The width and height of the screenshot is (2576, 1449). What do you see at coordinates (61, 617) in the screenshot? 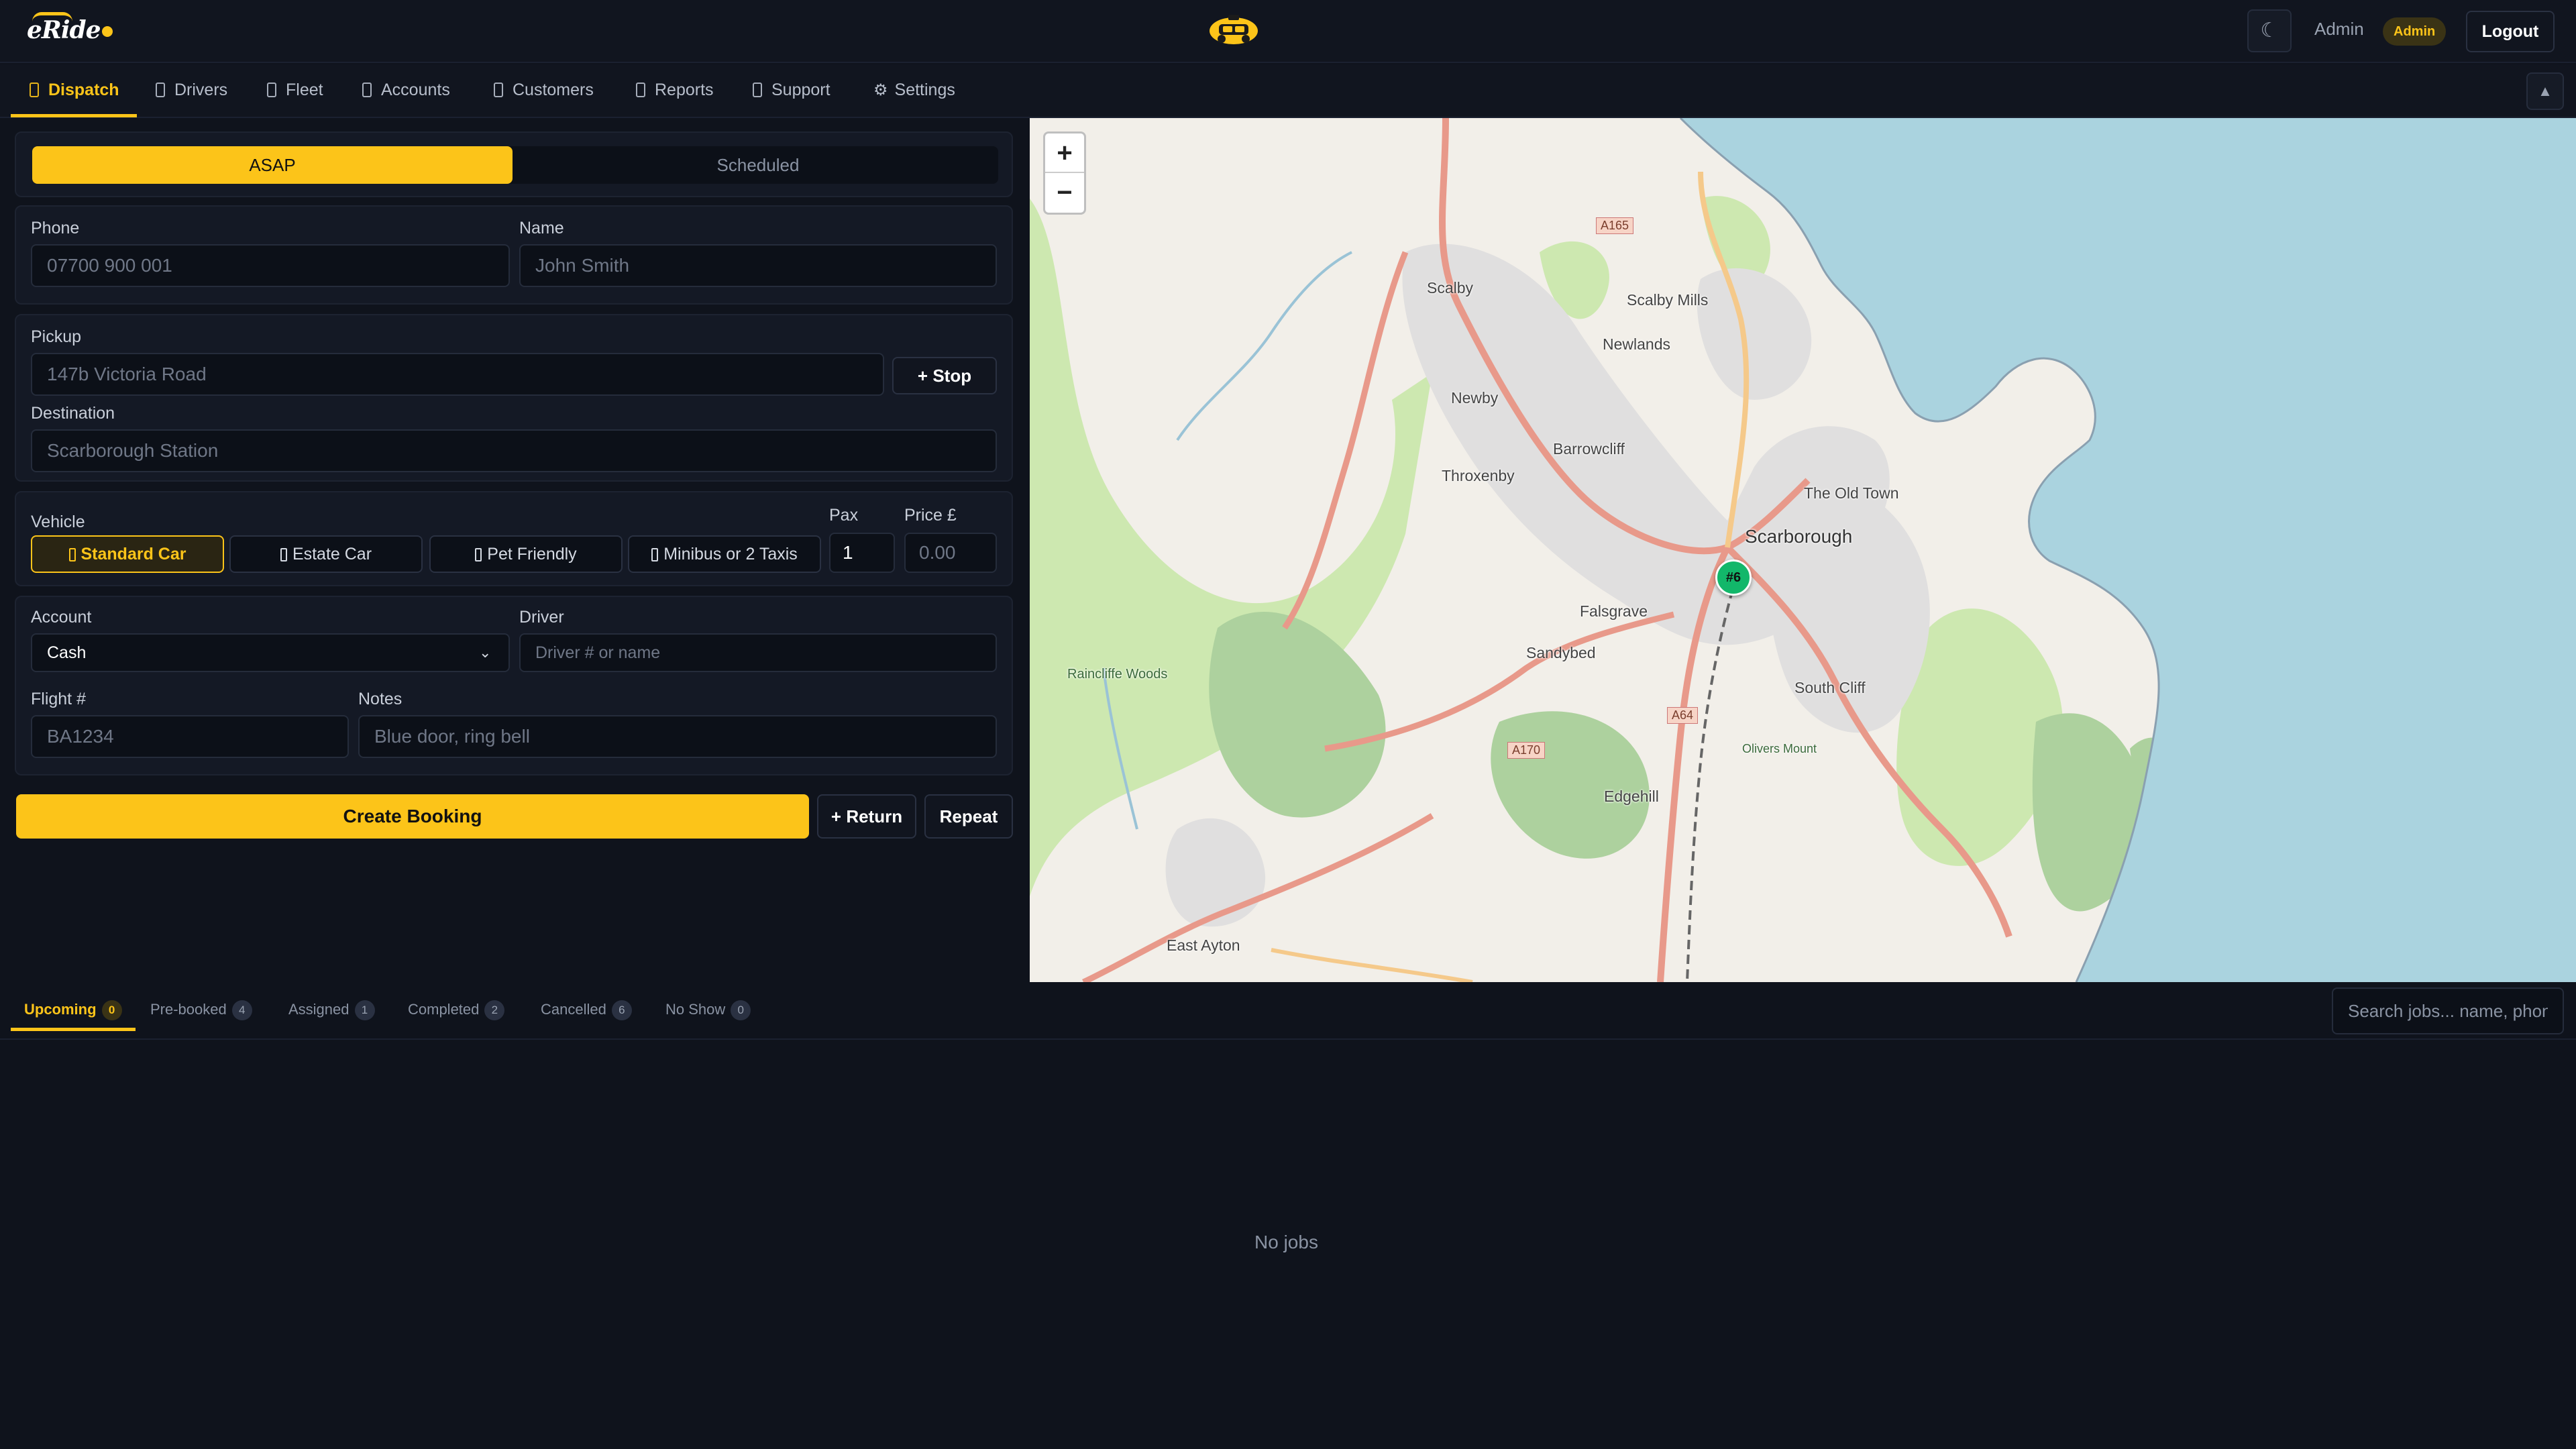
I see `account-label: Account` at bounding box center [61, 617].